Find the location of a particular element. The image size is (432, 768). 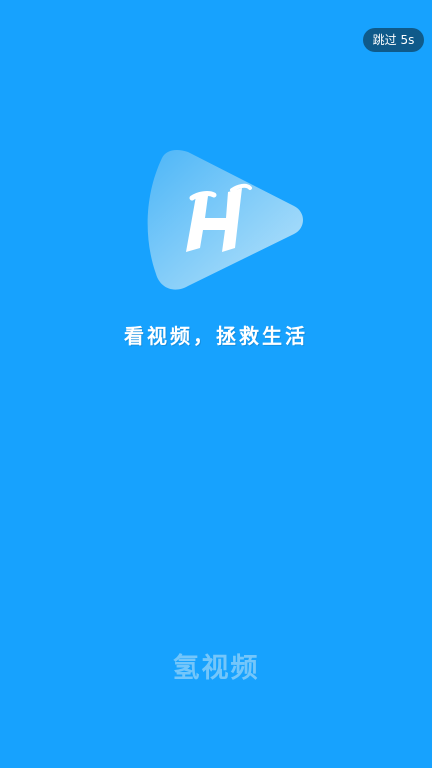

skip-button: 跳过 5s is located at coordinates (393, 40).